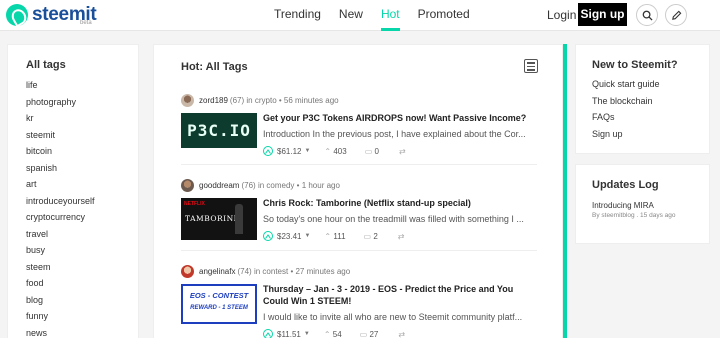 The height and width of the screenshot is (338, 720). What do you see at coordinates (60, 153) in the screenshot?
I see `tag-item: bitcoin` at bounding box center [60, 153].